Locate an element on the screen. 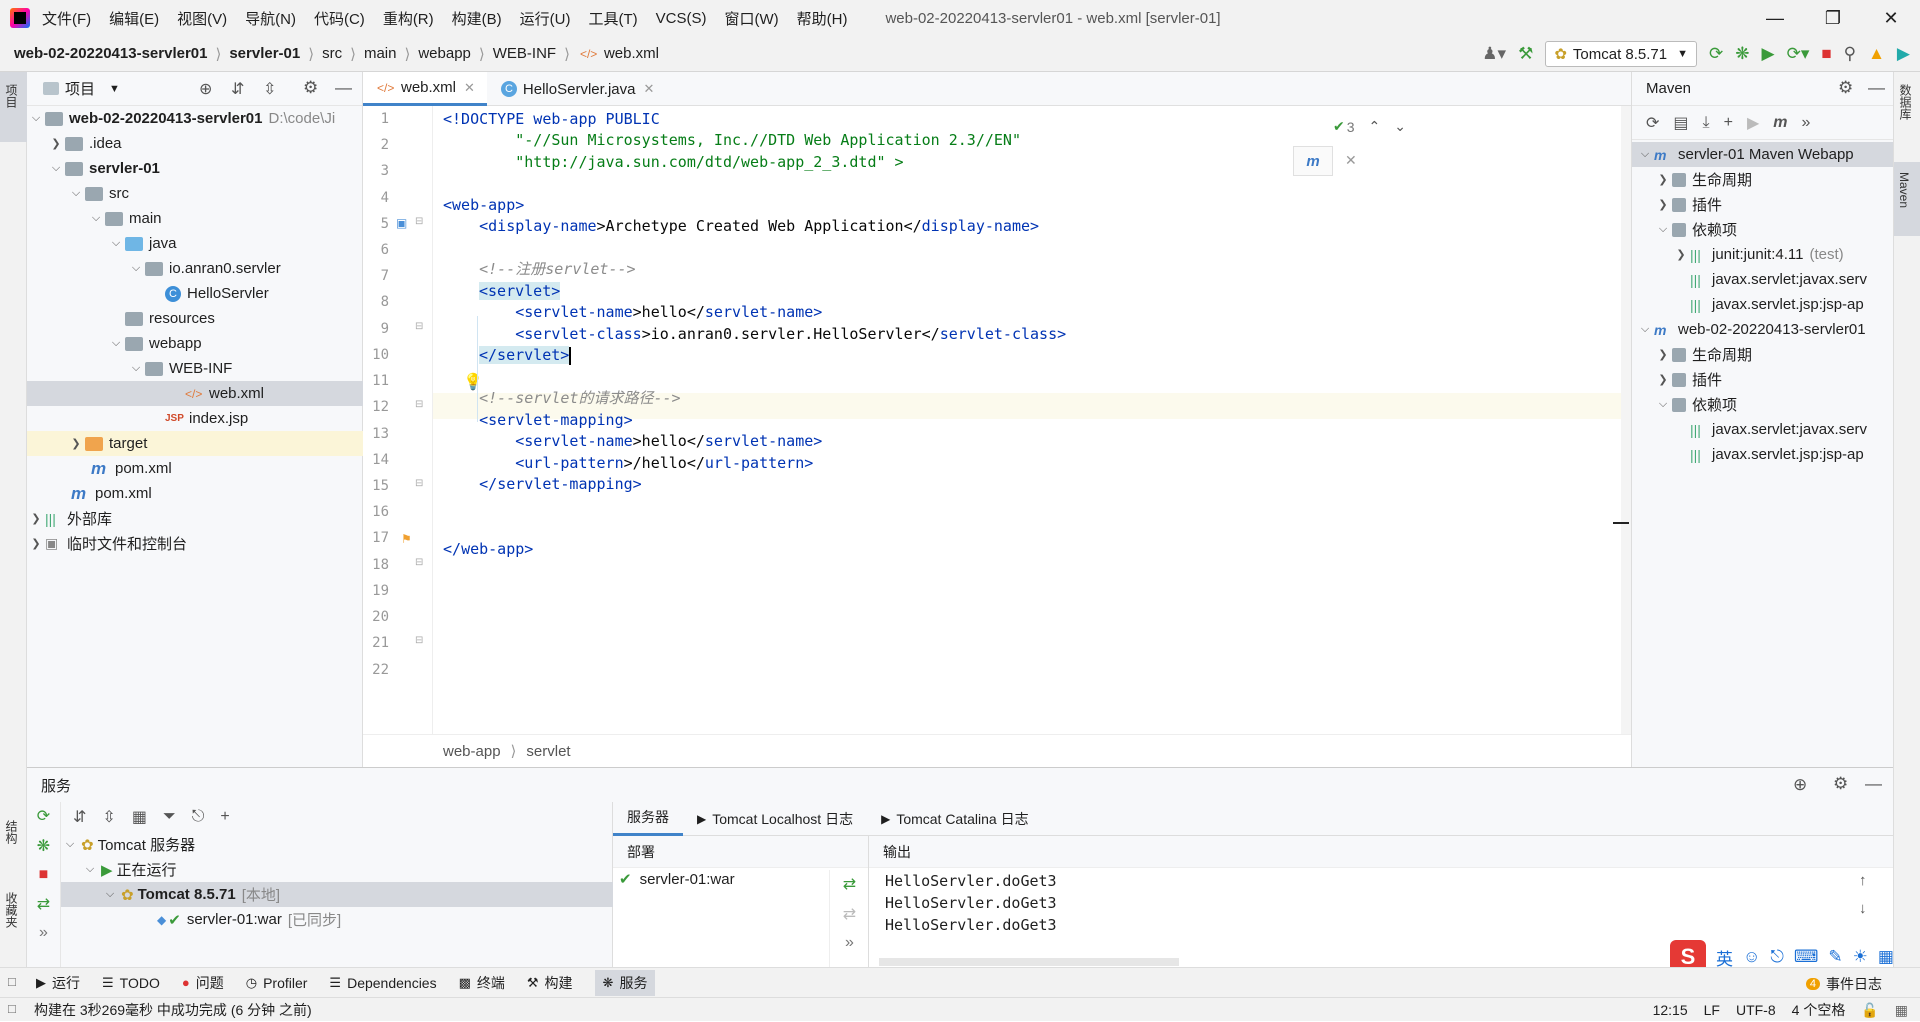 This screenshot has width=1920, height=1022. tree-item-resources: resources is located at coordinates (195, 318).